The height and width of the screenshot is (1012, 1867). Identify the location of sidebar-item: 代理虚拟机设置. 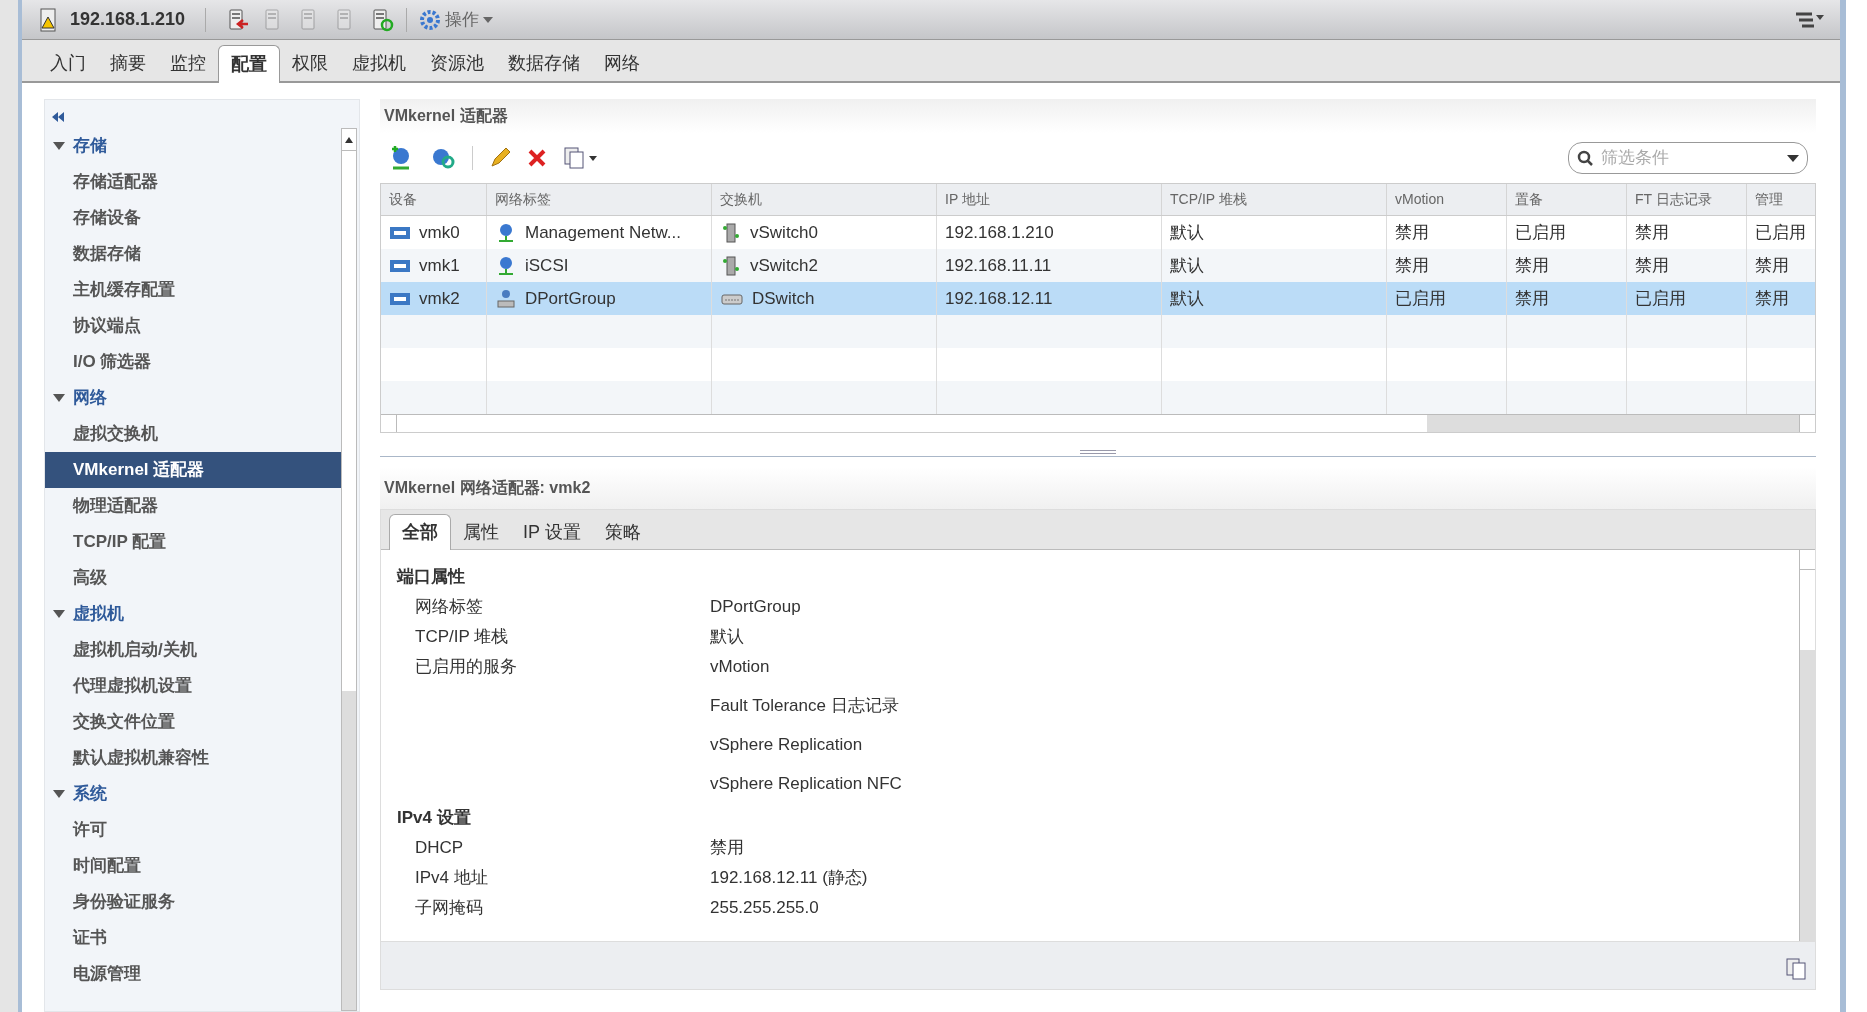
(193, 686).